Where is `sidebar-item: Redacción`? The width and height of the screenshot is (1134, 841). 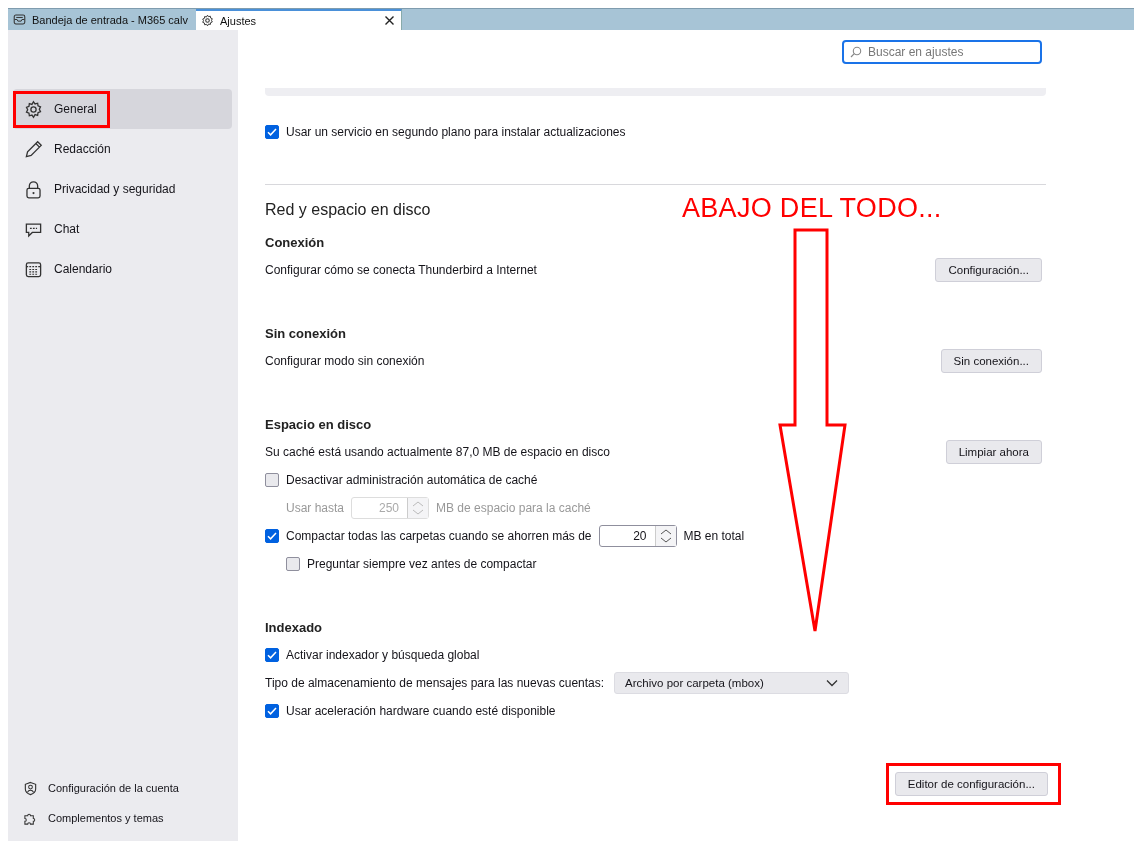 sidebar-item: Redacción is located at coordinates (122, 149).